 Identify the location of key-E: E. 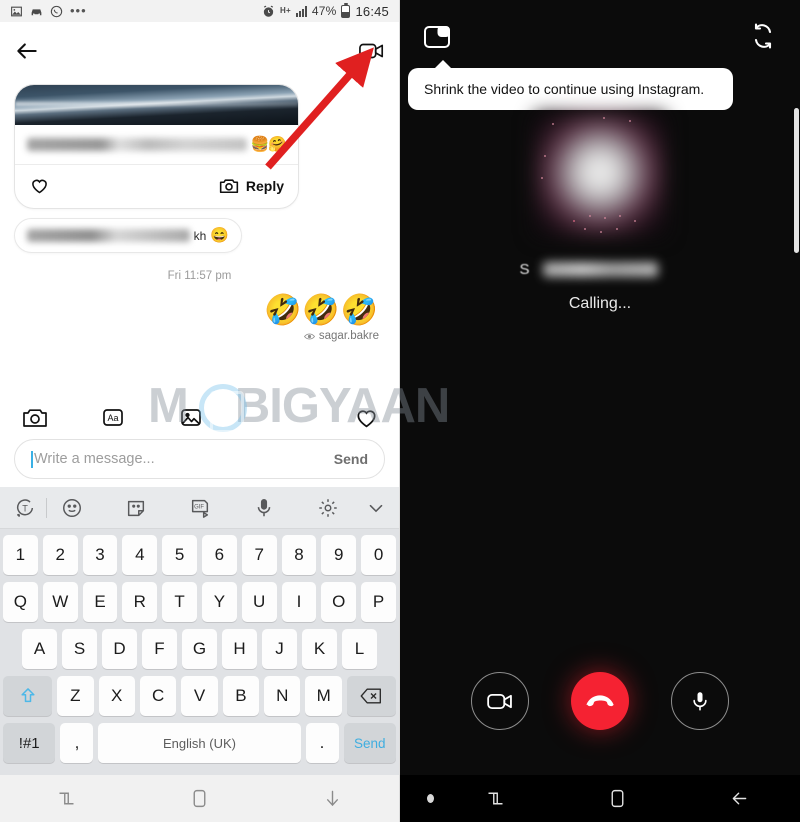
(100, 602).